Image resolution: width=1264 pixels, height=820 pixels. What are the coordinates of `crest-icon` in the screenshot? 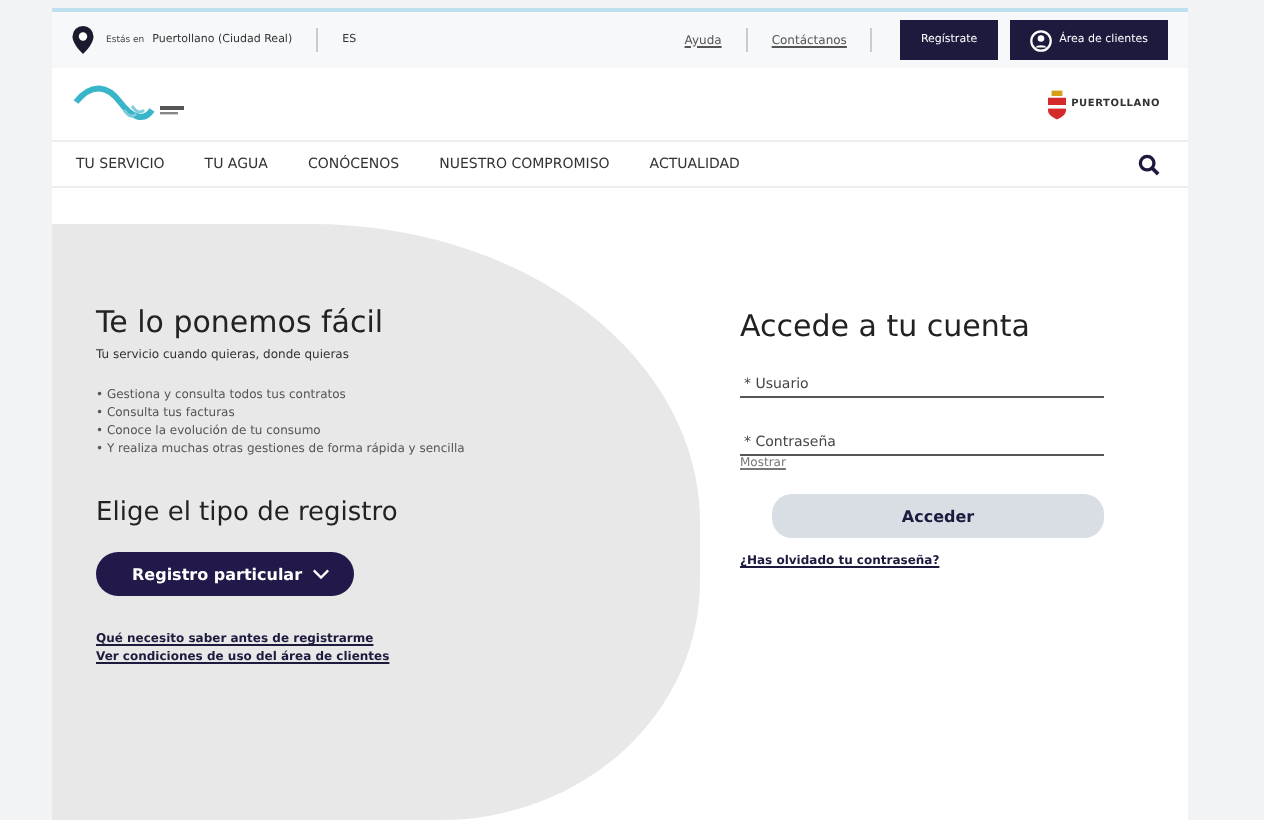 It's located at (1056, 104).